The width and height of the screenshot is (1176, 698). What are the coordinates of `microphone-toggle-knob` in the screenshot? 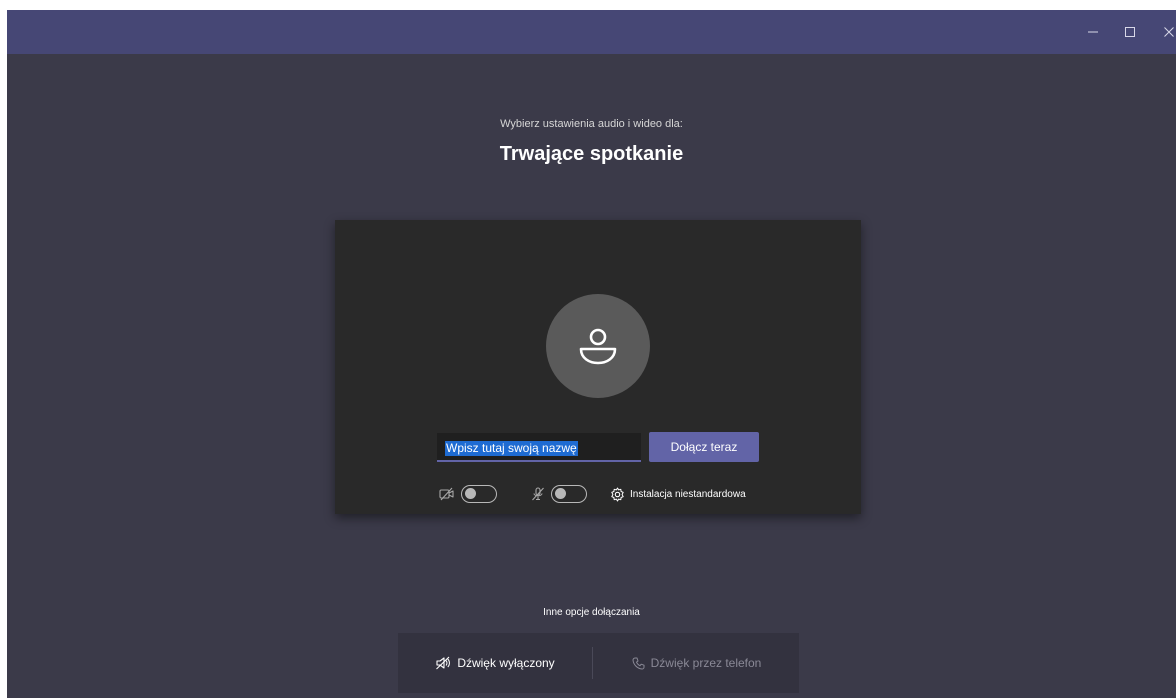 It's located at (560, 493).